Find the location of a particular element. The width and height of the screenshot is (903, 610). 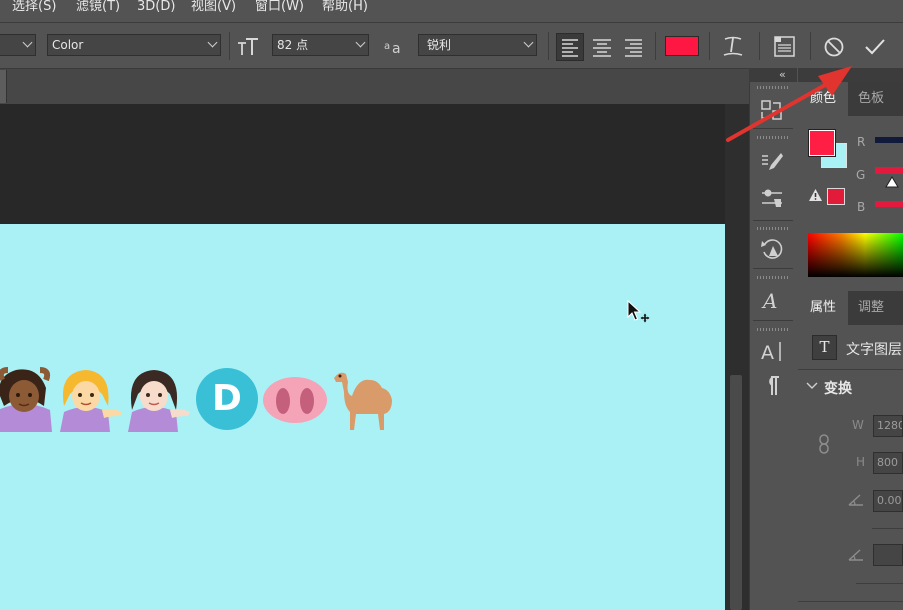

menu-3d: 3D(D) is located at coordinates (156, 7).